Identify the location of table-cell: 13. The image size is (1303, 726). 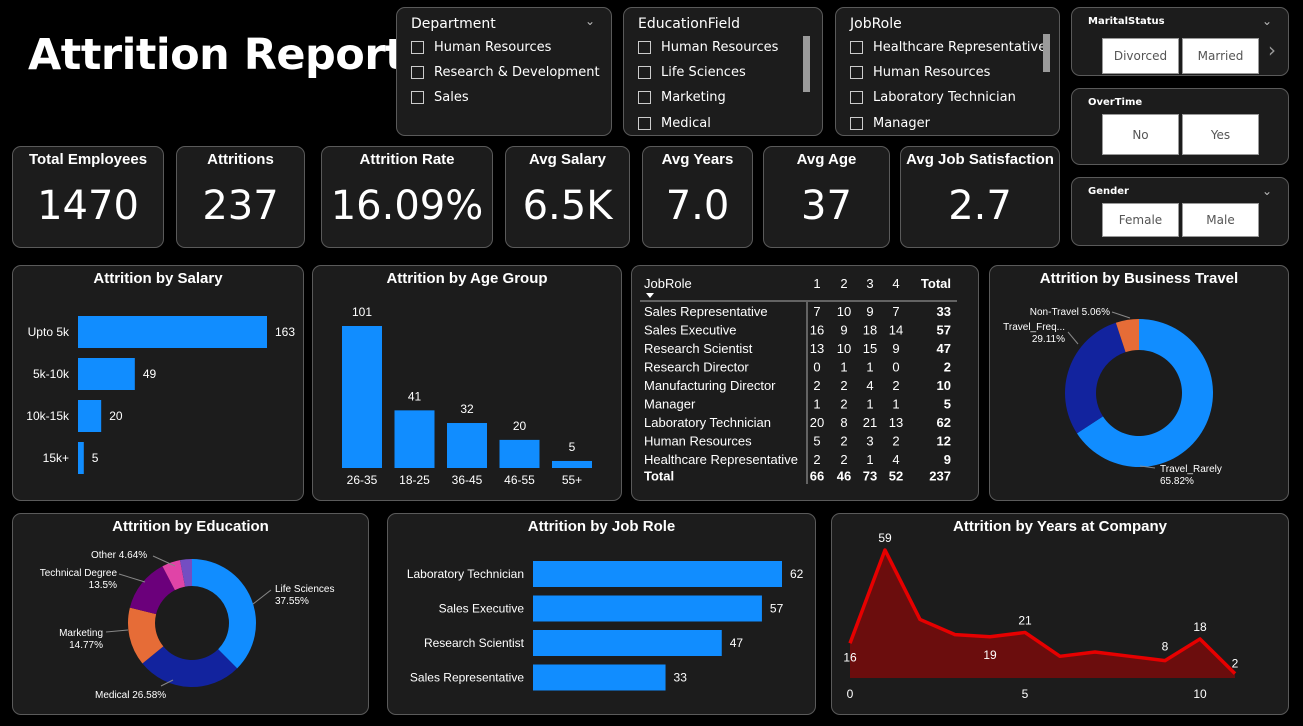
(817, 348).